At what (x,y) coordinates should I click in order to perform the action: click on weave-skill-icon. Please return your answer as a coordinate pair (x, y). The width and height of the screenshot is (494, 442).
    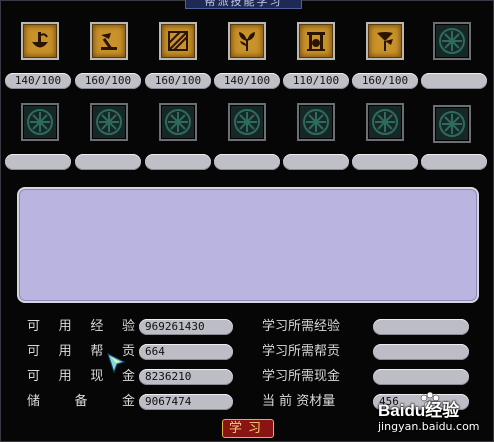
    Looking at the image, I should click on (178, 41).